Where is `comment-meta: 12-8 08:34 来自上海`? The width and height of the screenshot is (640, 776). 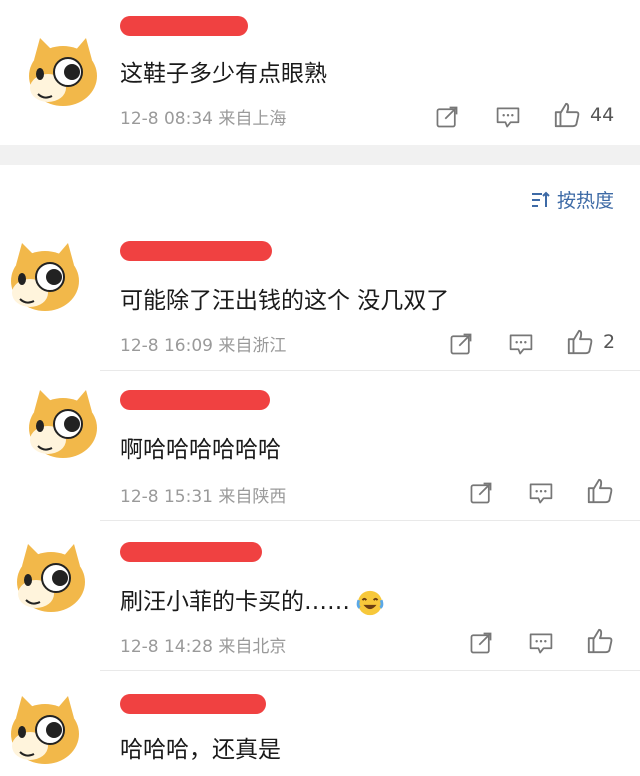
comment-meta: 12-8 08:34 来自上海 is located at coordinates (203, 116).